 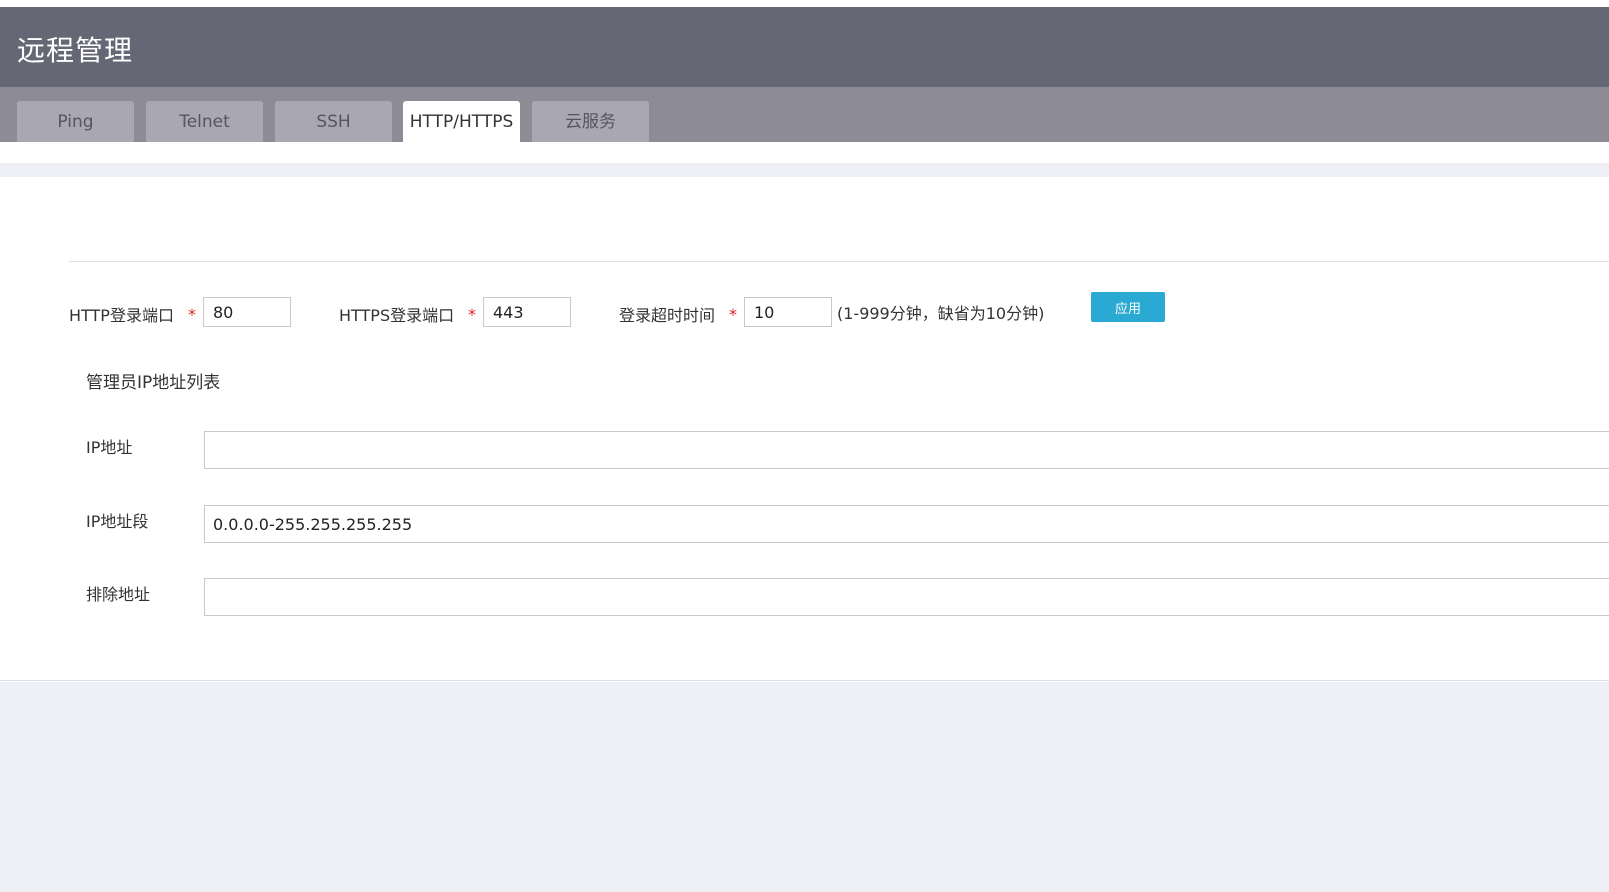 I want to click on exclude-address-label: 排除地址, so click(x=118, y=594).